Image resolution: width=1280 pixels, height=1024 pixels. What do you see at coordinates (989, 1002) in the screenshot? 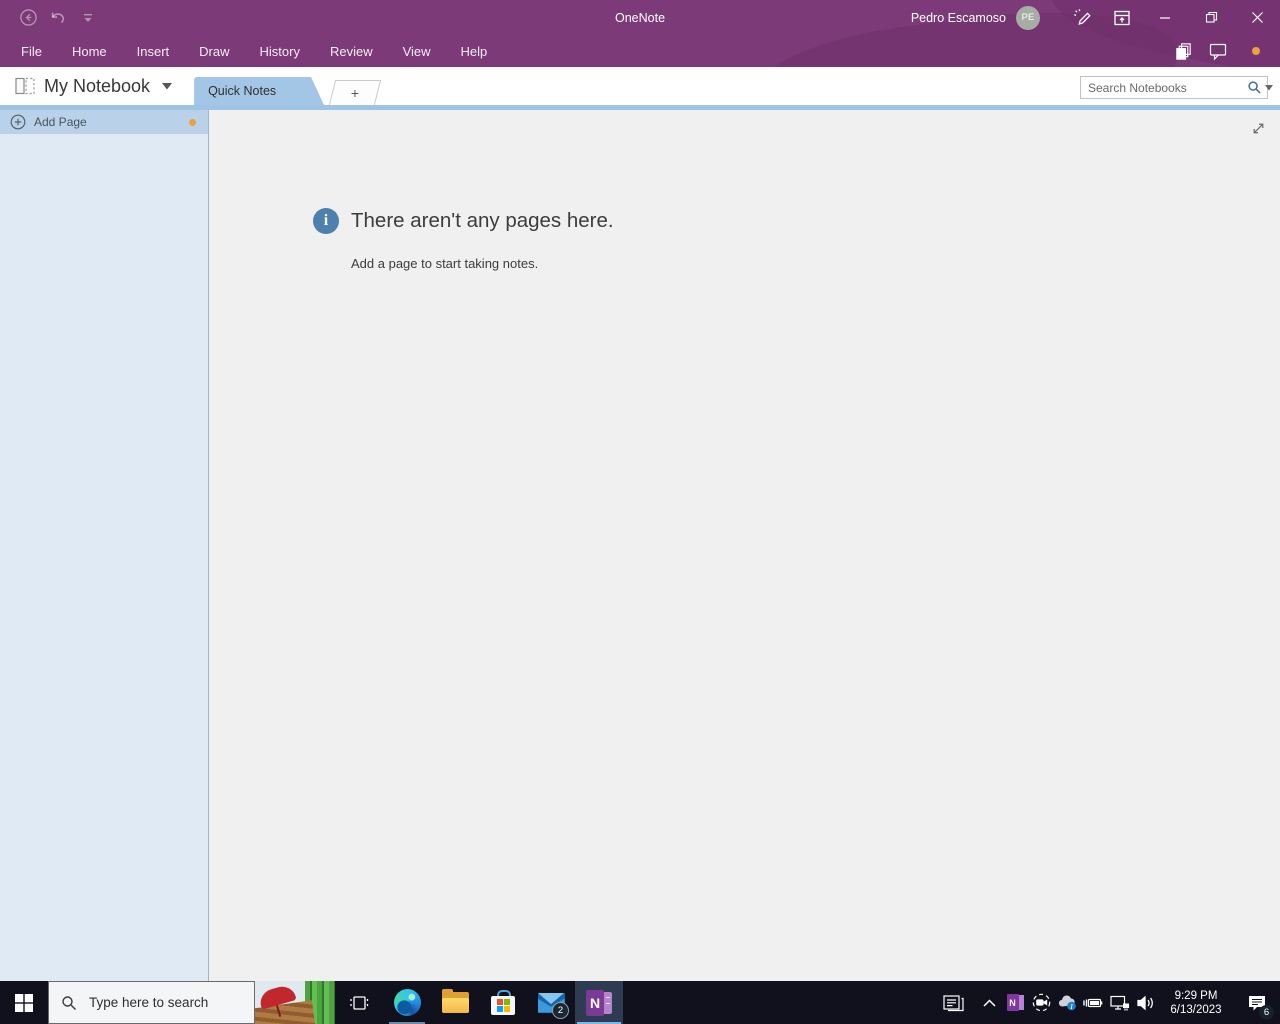
I see `tray-overflow-chevron-icon` at bounding box center [989, 1002].